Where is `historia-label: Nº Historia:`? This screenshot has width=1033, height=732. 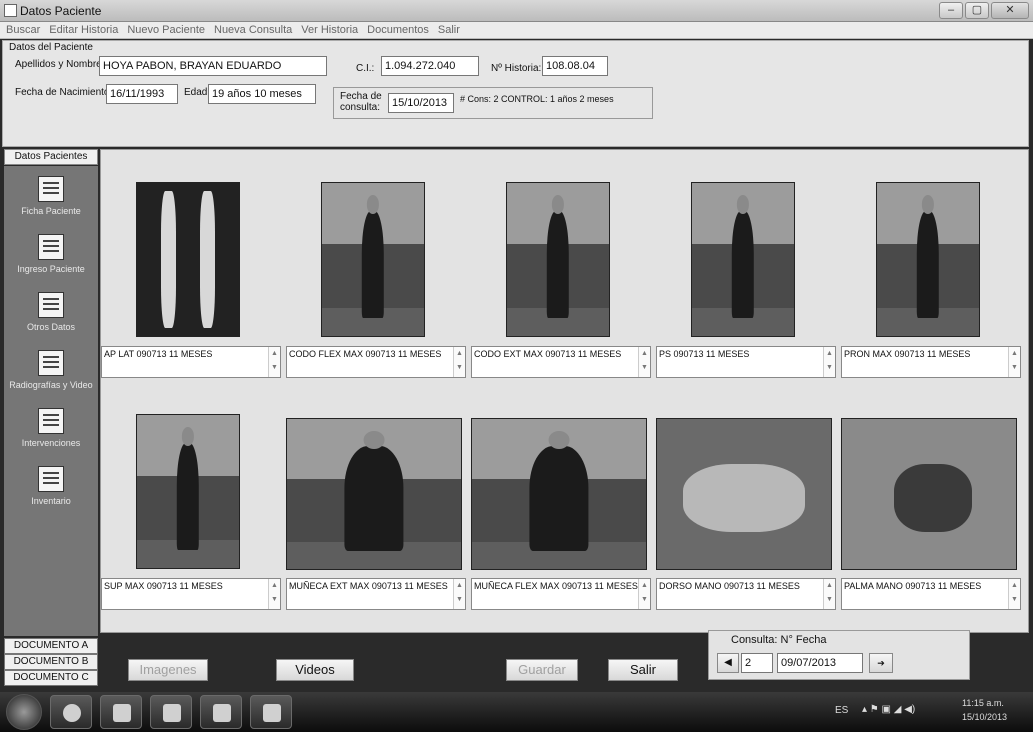 historia-label: Nº Historia: is located at coordinates (516, 68).